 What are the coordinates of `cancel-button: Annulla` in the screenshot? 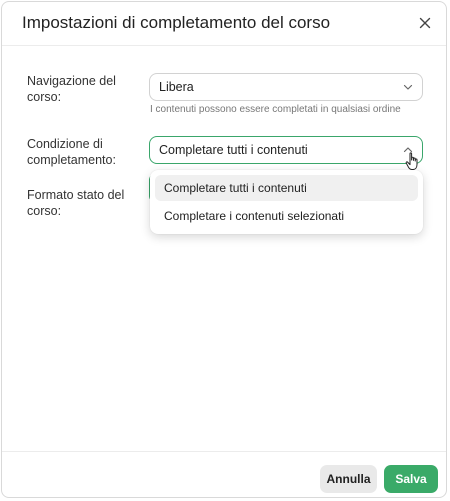 It's located at (348, 479).